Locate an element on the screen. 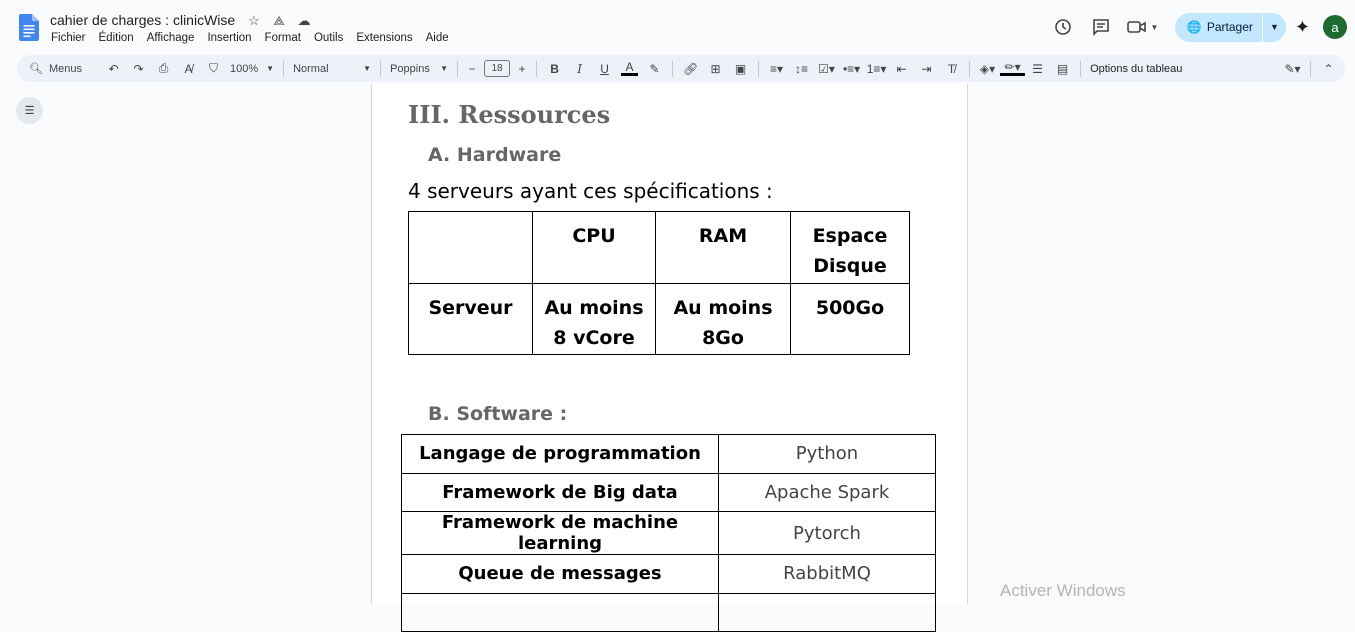 The image size is (1355, 632). star-icon: ☆ is located at coordinates (254, 21).